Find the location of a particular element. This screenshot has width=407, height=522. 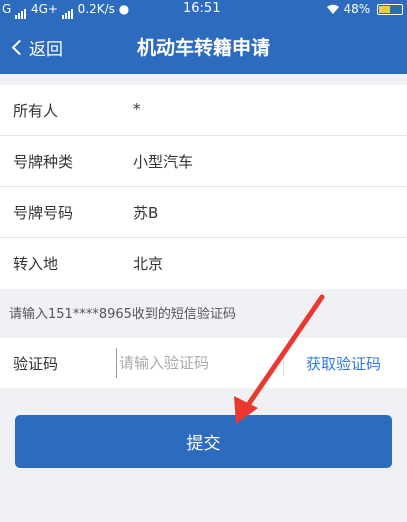

status-right: 48% is located at coordinates (364, 9).